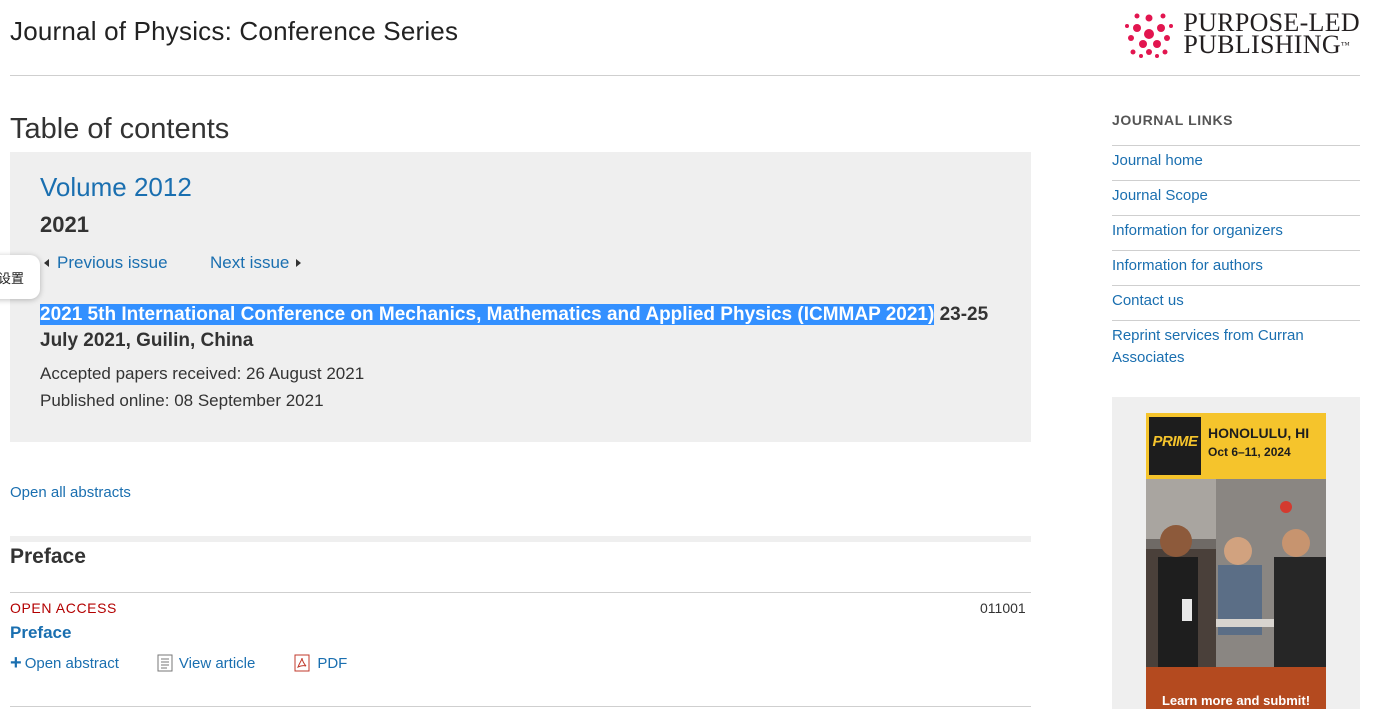 The image size is (1376, 709). Describe the element at coordinates (302, 663) in the screenshot. I see `pdf-icon` at that location.